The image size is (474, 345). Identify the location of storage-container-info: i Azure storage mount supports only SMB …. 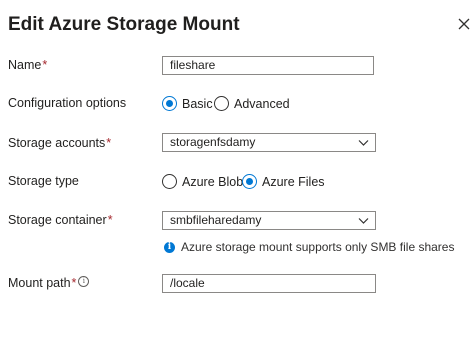
(309, 247).